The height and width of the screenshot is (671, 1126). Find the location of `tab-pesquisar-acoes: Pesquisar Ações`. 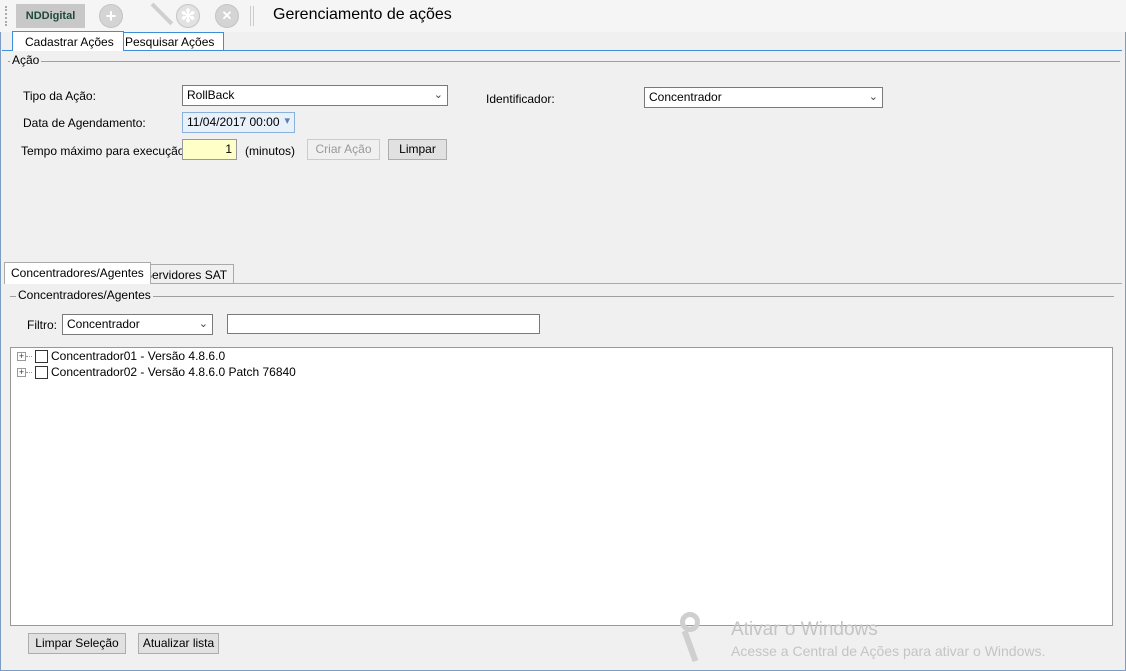

tab-pesquisar-acoes: Pesquisar Ações is located at coordinates (170, 41).